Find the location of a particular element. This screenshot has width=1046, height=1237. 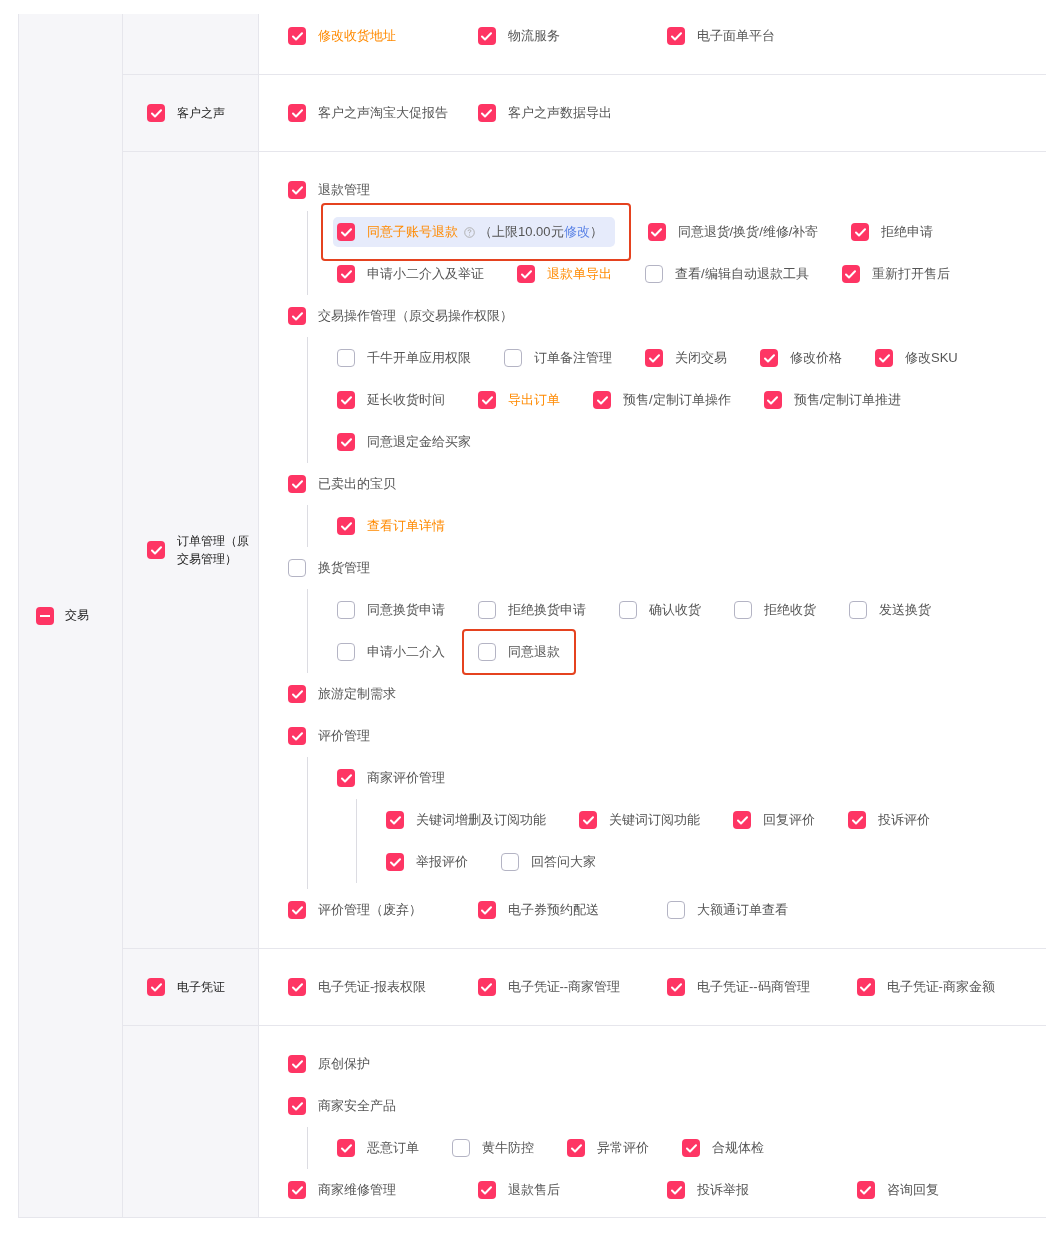

option-label: 回复评价 is located at coordinates (789, 820).